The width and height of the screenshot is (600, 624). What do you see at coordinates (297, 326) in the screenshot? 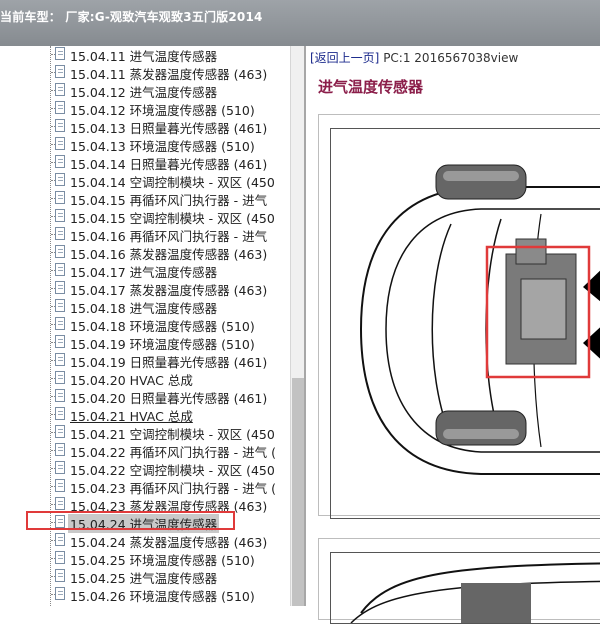
I see `tree-scrollbar` at bounding box center [297, 326].